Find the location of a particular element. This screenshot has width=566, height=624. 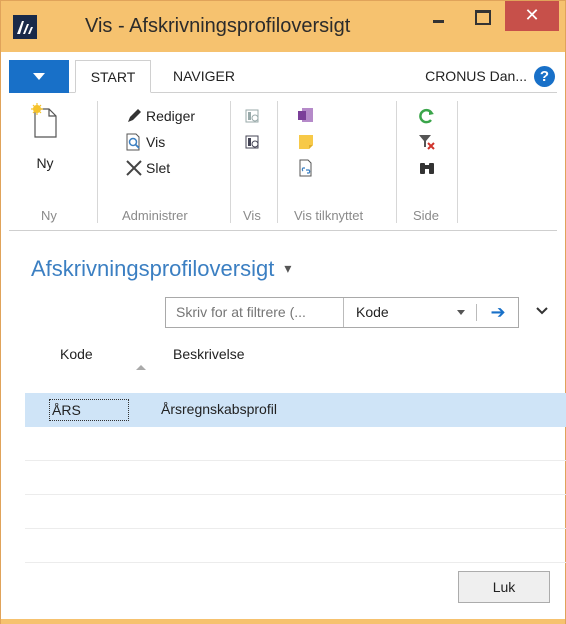

links-button is located at coordinates (307, 168).